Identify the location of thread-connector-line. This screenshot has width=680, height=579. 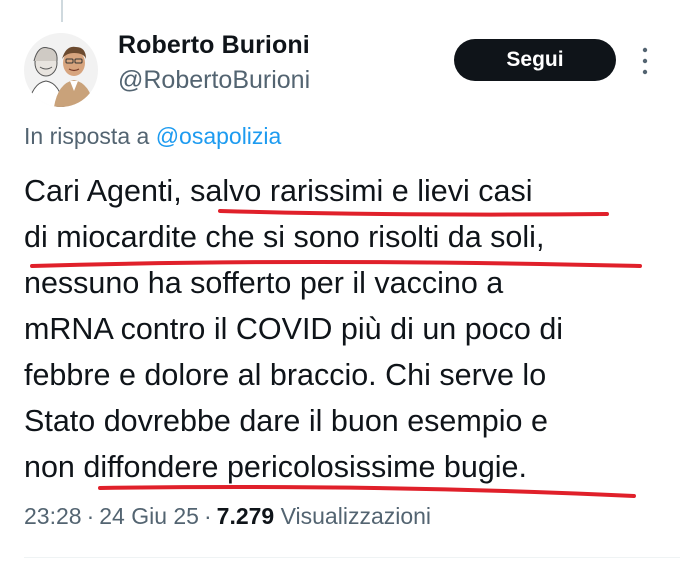
(62, 11).